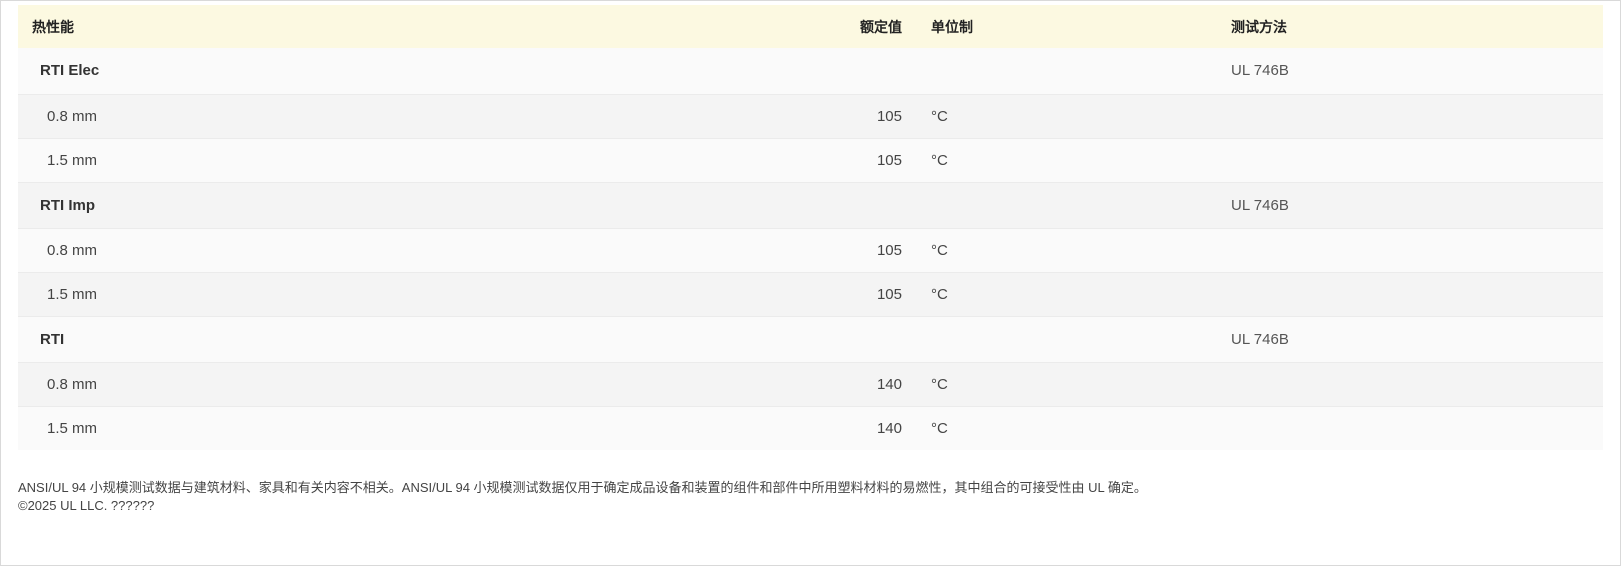 The image size is (1621, 566). Describe the element at coordinates (881, 26) in the screenshot. I see `header-value: 额定值` at that location.